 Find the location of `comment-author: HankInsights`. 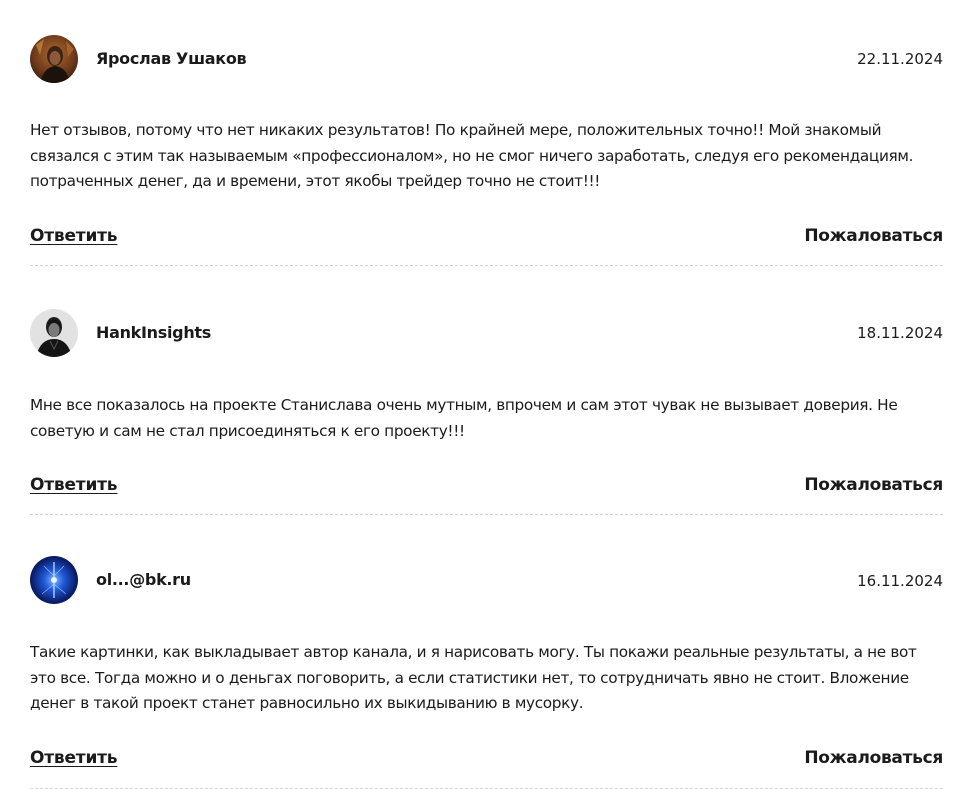

comment-author: HankInsights is located at coordinates (153, 332).